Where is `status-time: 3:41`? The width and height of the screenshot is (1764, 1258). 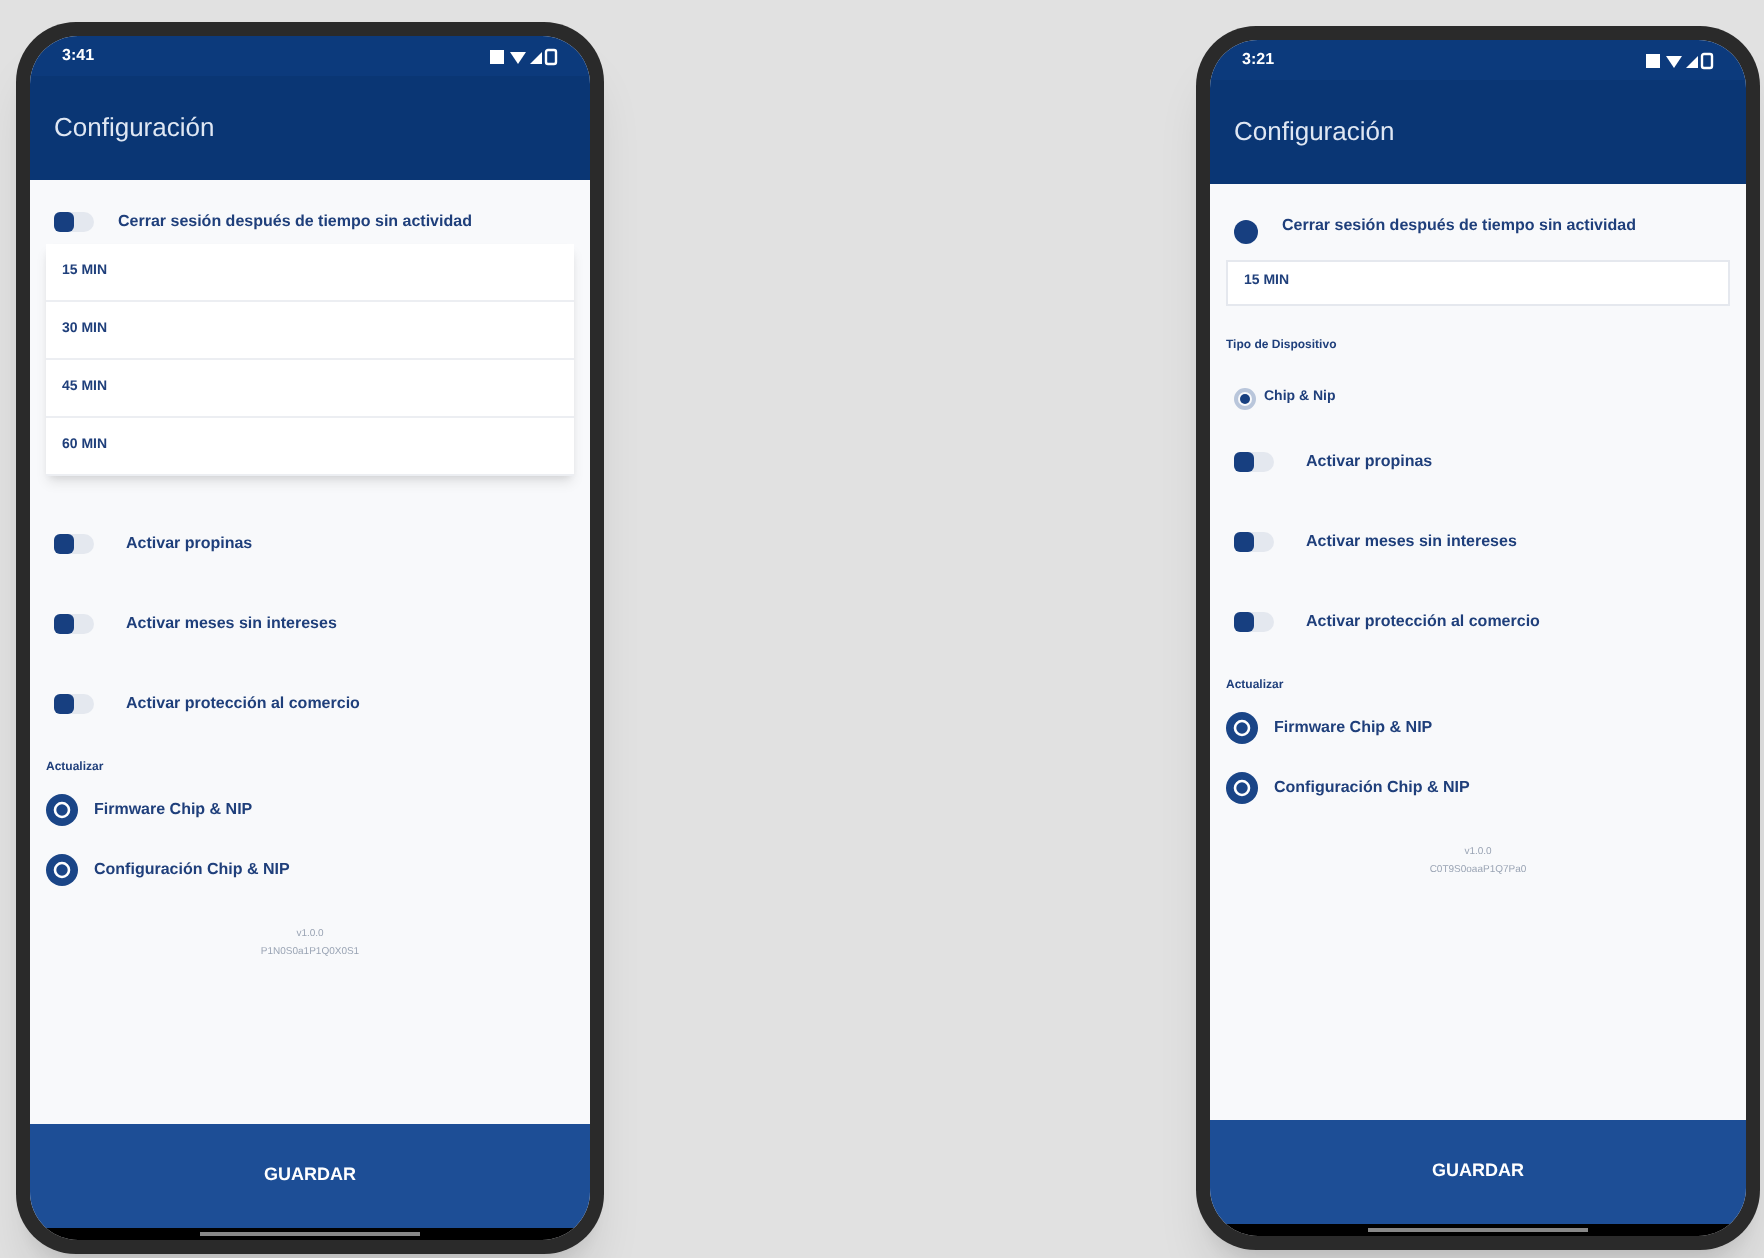
status-time: 3:41 is located at coordinates (78, 56).